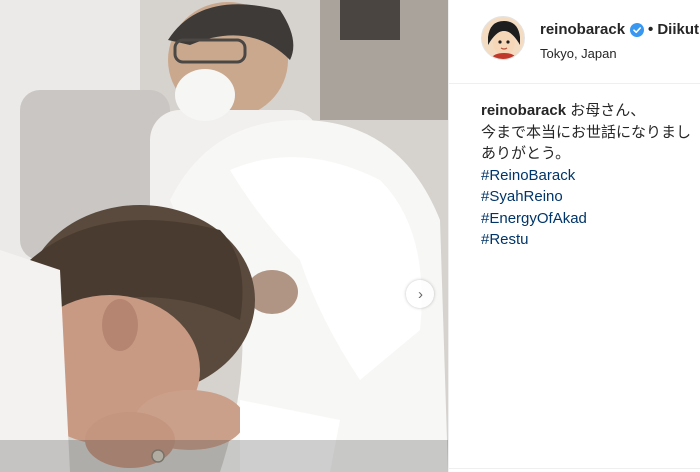 Image resolution: width=700 pixels, height=472 pixels. I want to click on carousel-next-button: ›, so click(420, 294).